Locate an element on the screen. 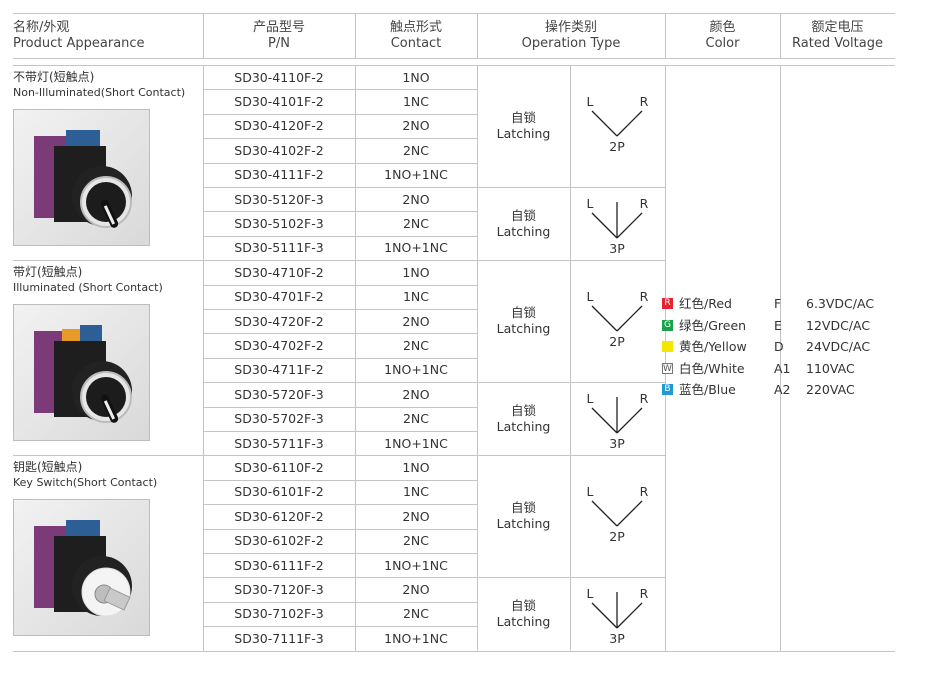 This screenshot has height=673, width=928. part-number: SD30-7111F-3 is located at coordinates (279, 638).